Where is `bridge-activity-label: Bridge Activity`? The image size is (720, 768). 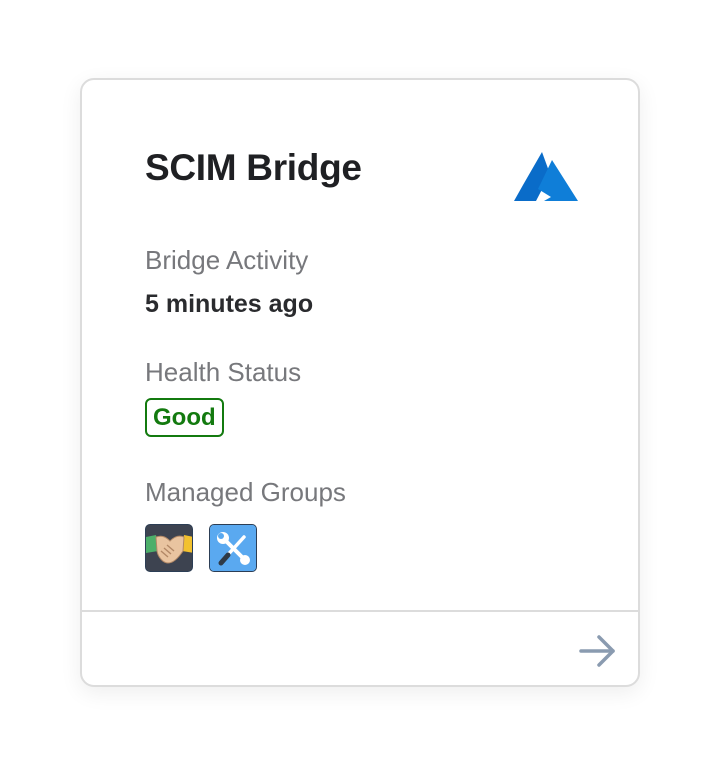 bridge-activity-label: Bridge Activity is located at coordinates (227, 260).